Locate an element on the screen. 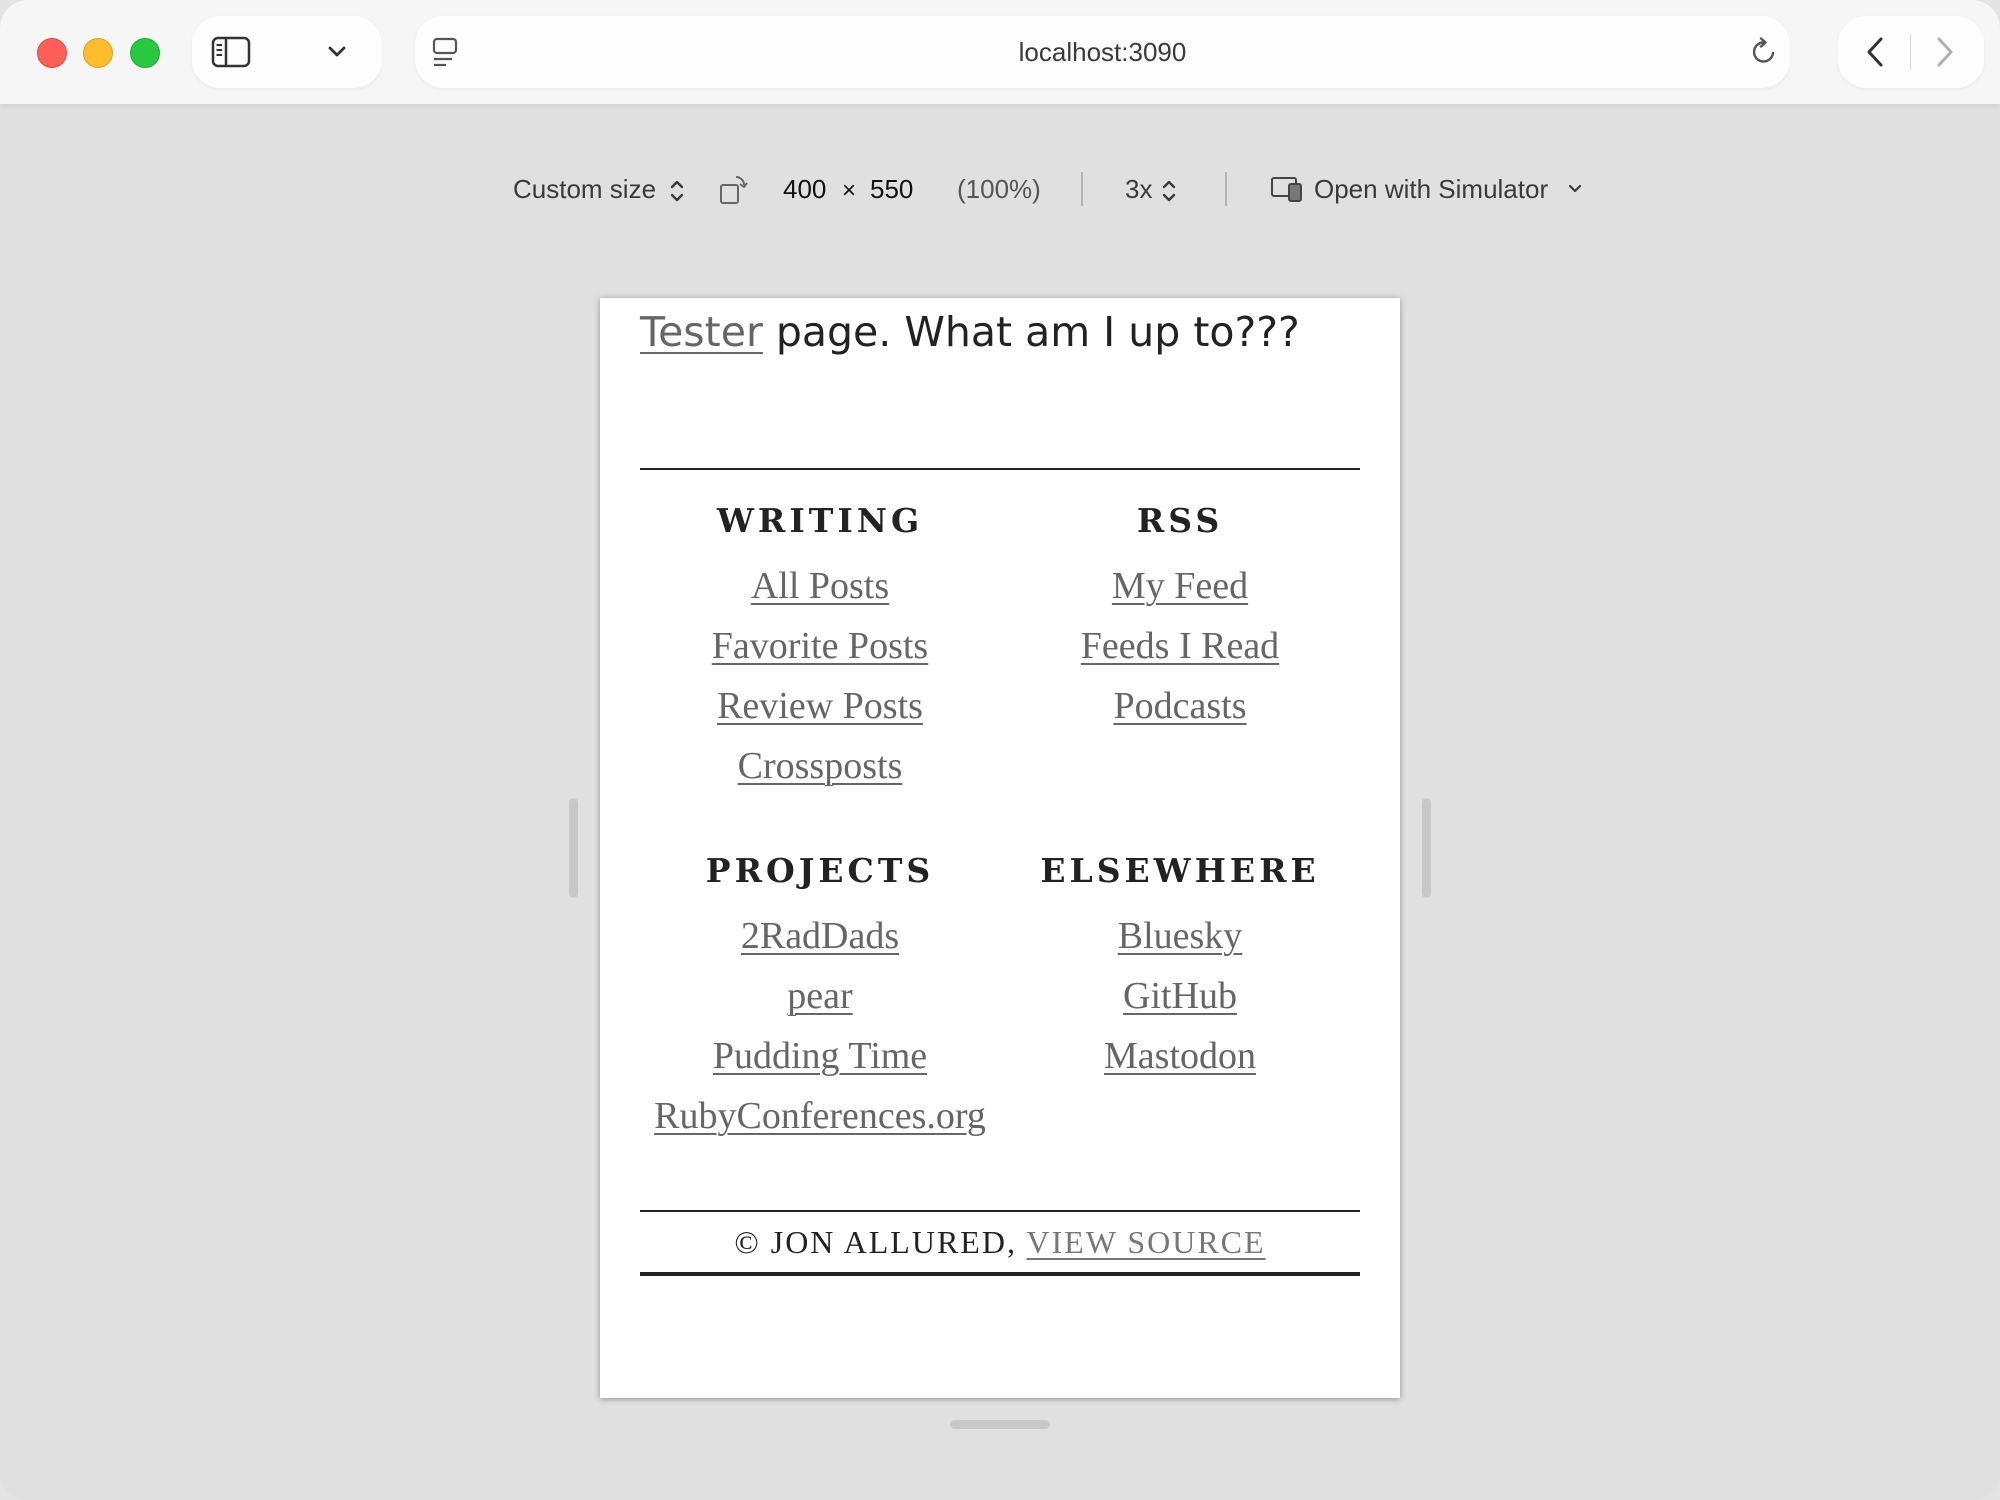  list-item: pear is located at coordinates (820, 996).